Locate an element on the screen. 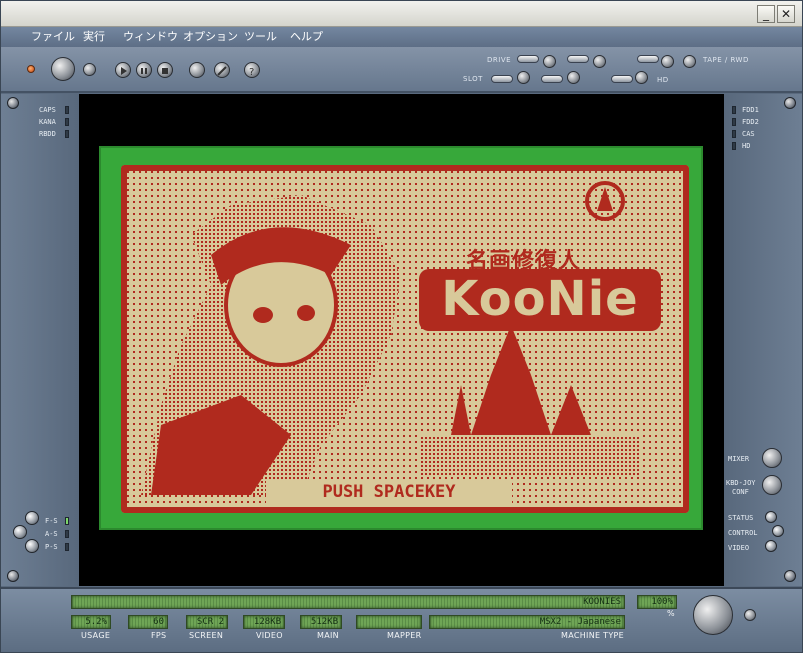 The width and height of the screenshot is (803, 653). pause-icon is located at coordinates (144, 71).